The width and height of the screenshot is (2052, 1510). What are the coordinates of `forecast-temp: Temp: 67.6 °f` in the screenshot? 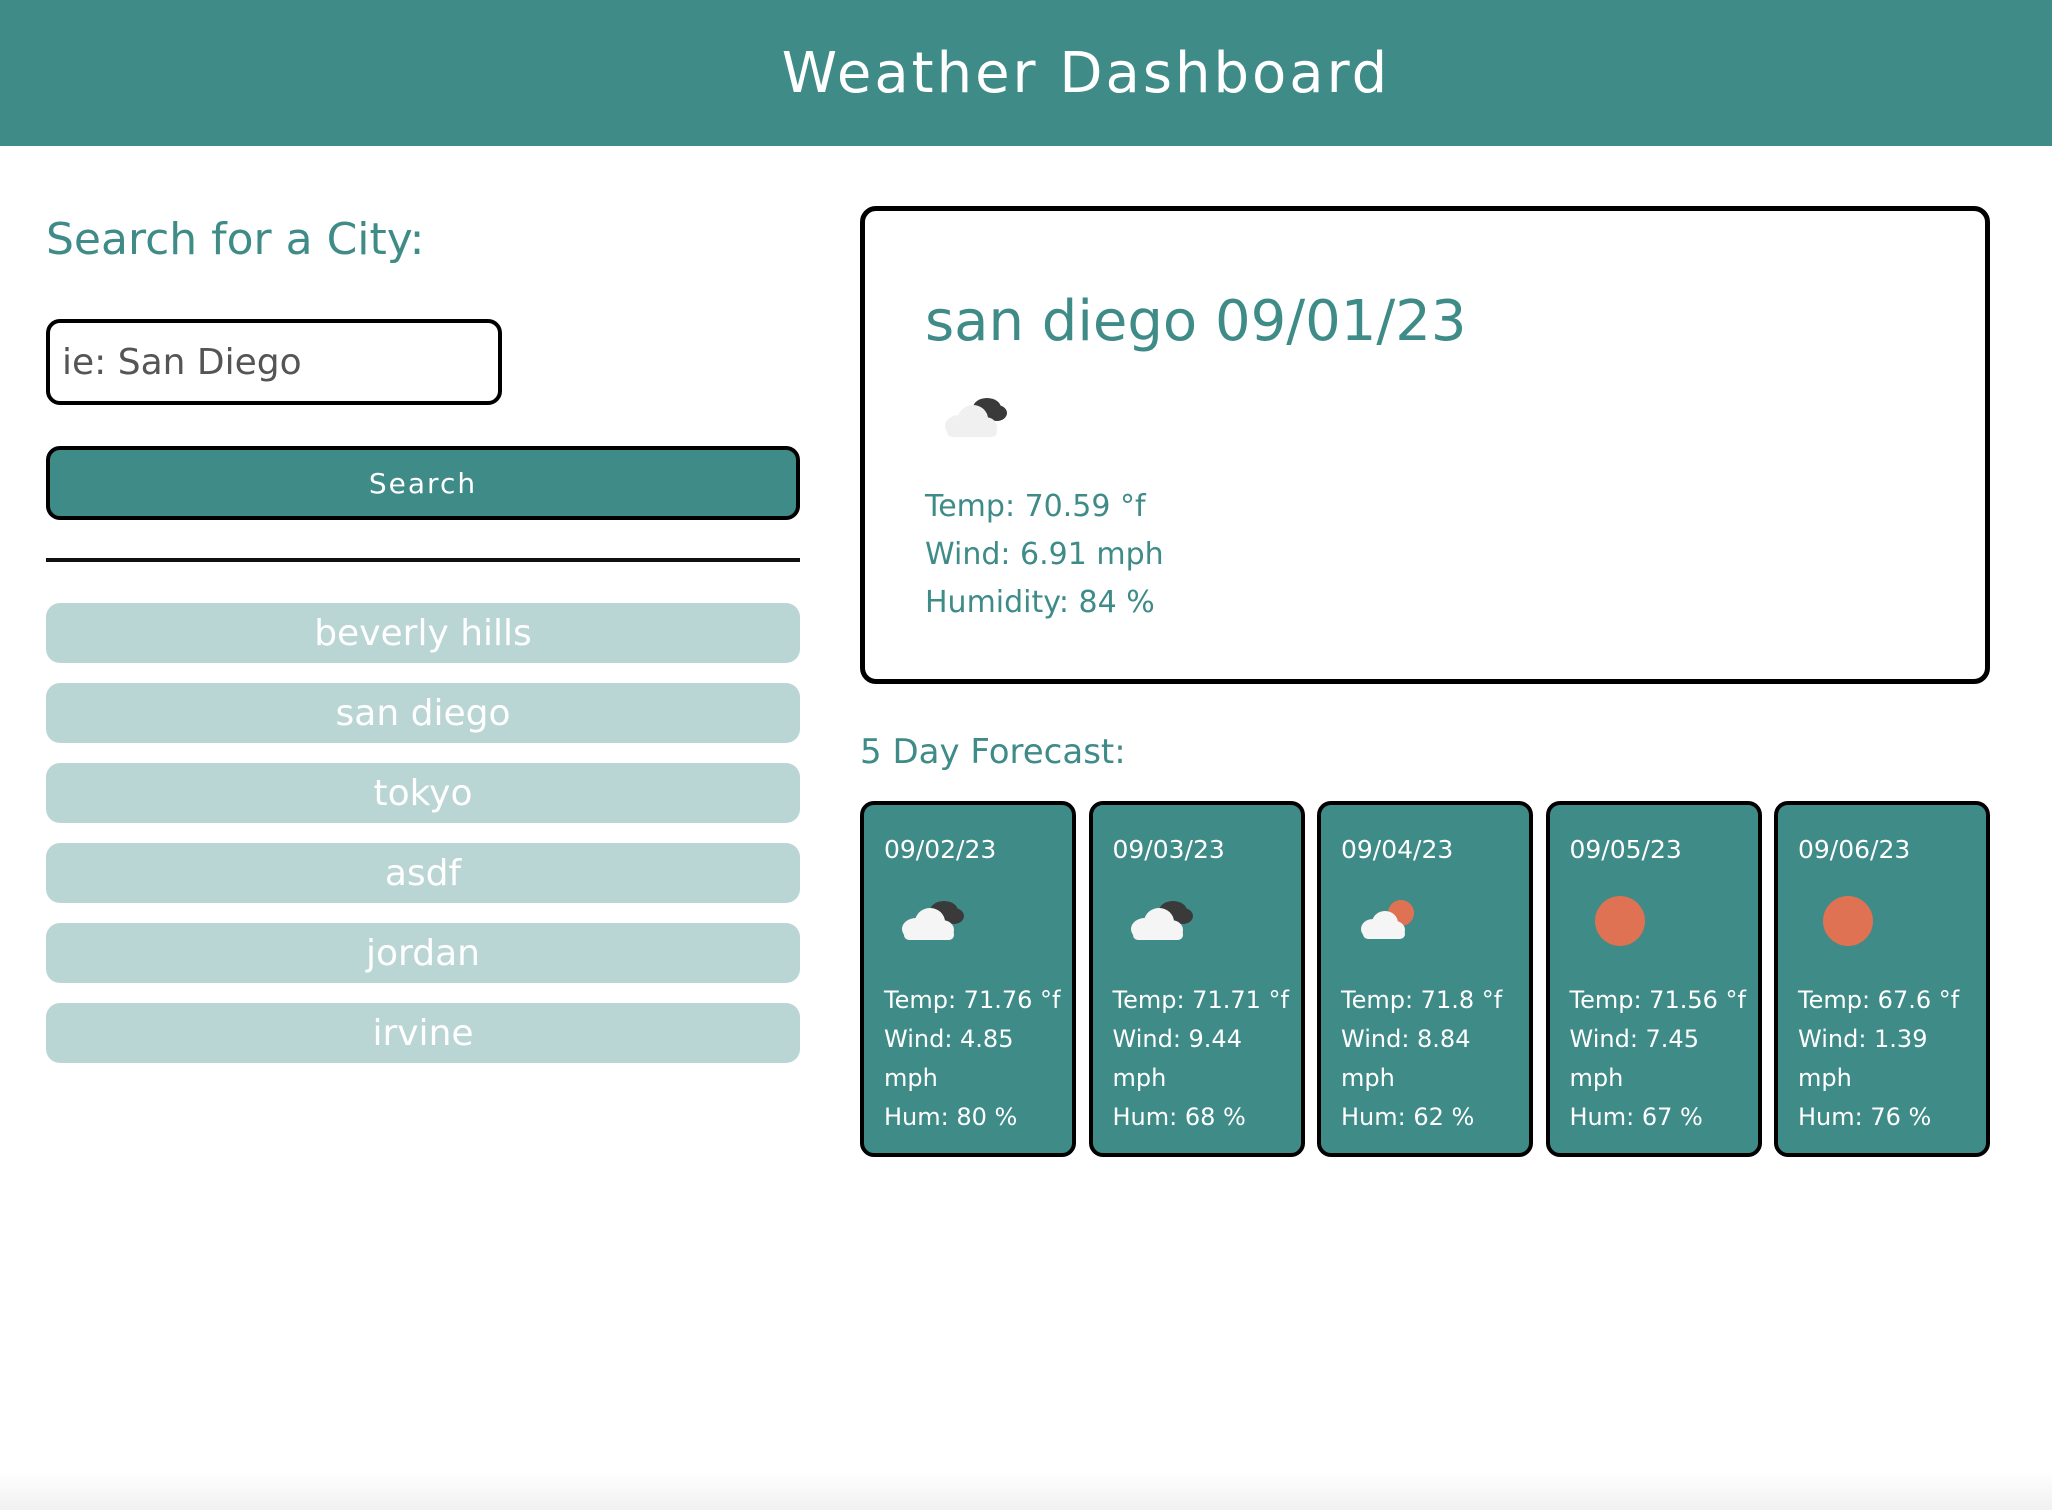 It's located at (1879, 1000).